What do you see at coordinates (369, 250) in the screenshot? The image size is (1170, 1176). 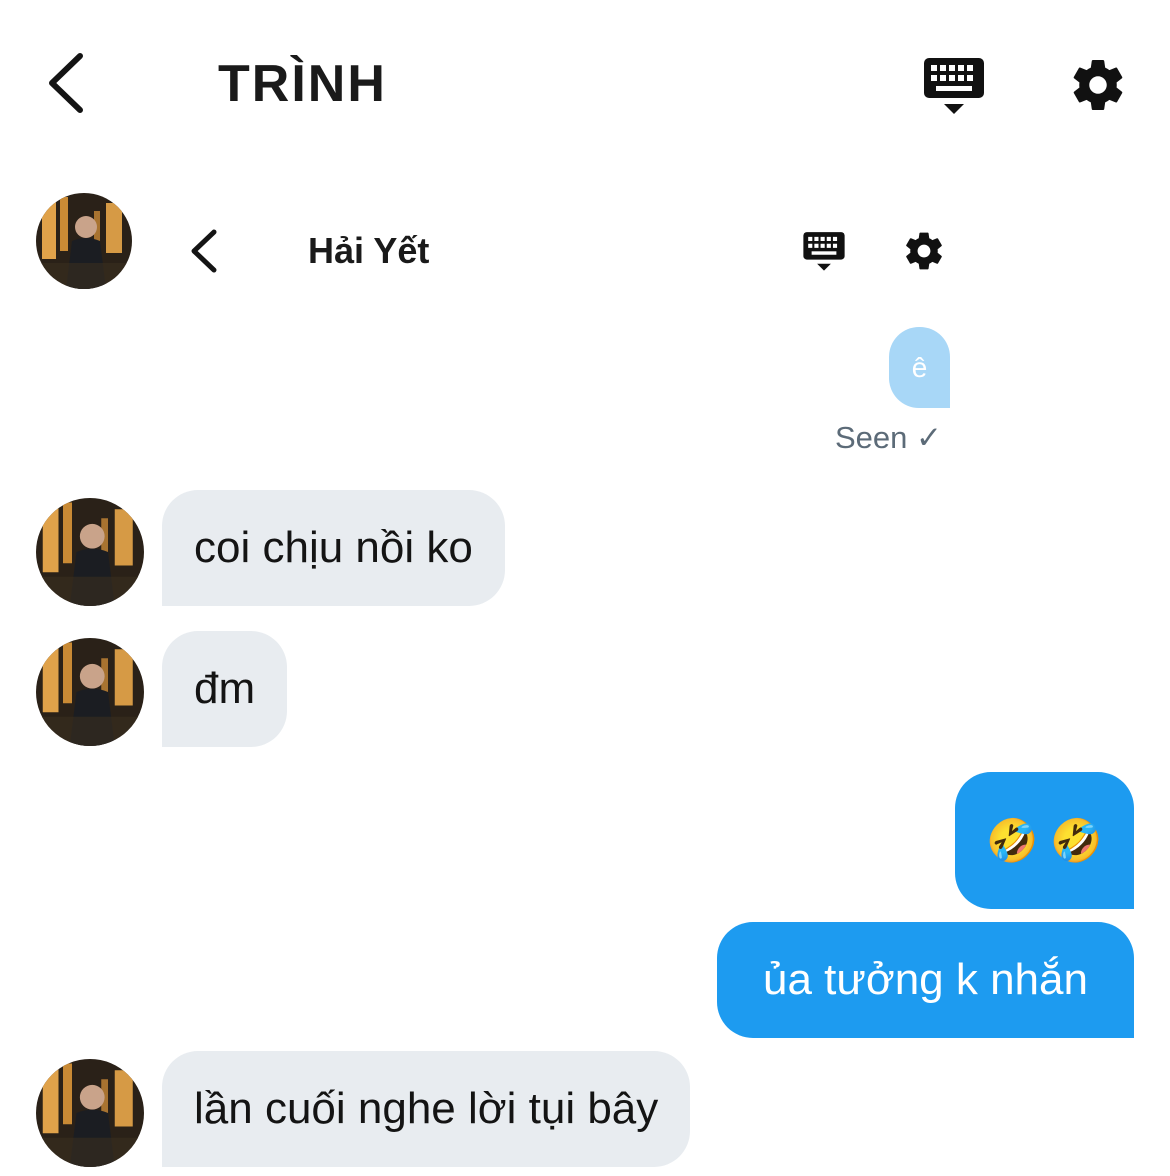 I see `embedded-conversation-title: Hải Yết` at bounding box center [369, 250].